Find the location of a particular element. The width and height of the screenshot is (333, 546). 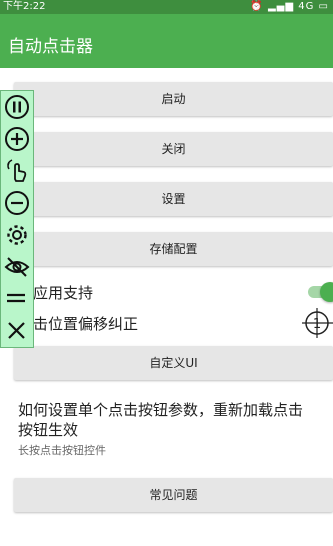

tap-gesture-icon is located at coordinates (17, 171).